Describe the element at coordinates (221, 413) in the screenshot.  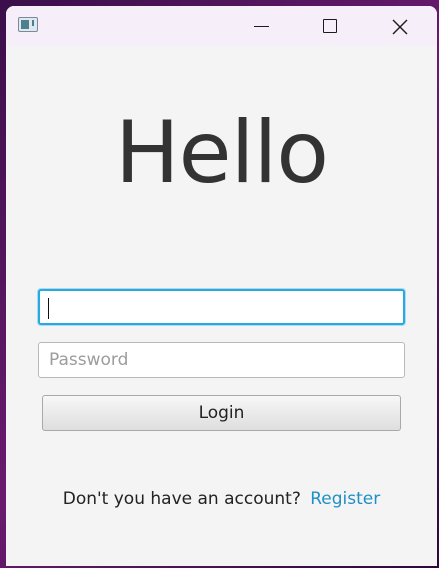
I see `login-button: Login` at that location.